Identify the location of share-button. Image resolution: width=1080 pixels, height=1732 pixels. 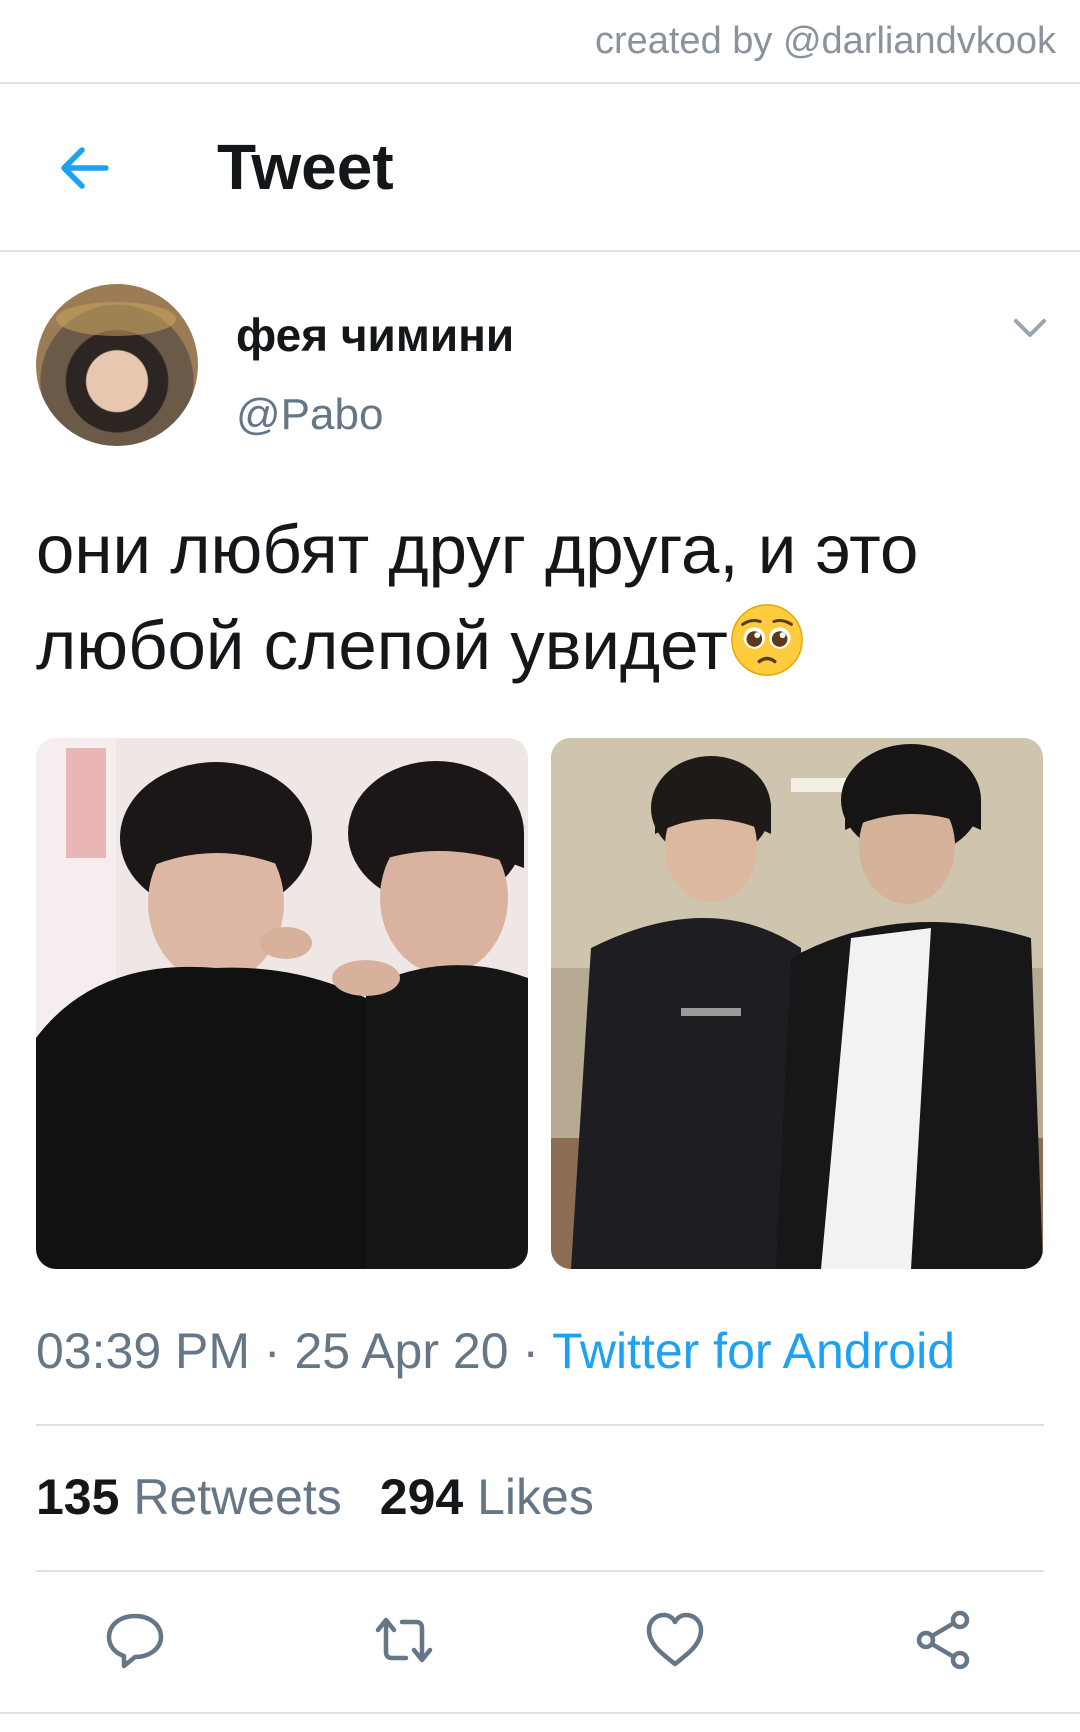
(944, 1640).